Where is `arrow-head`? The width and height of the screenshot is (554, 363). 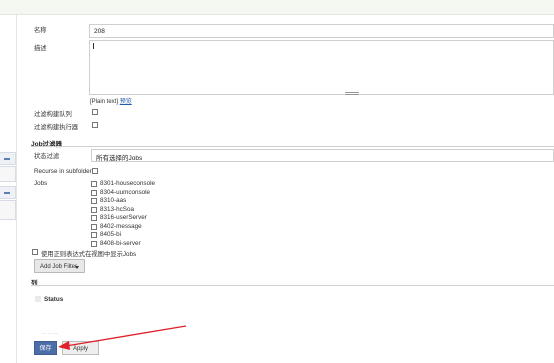 arrow-head is located at coordinates (64, 345).